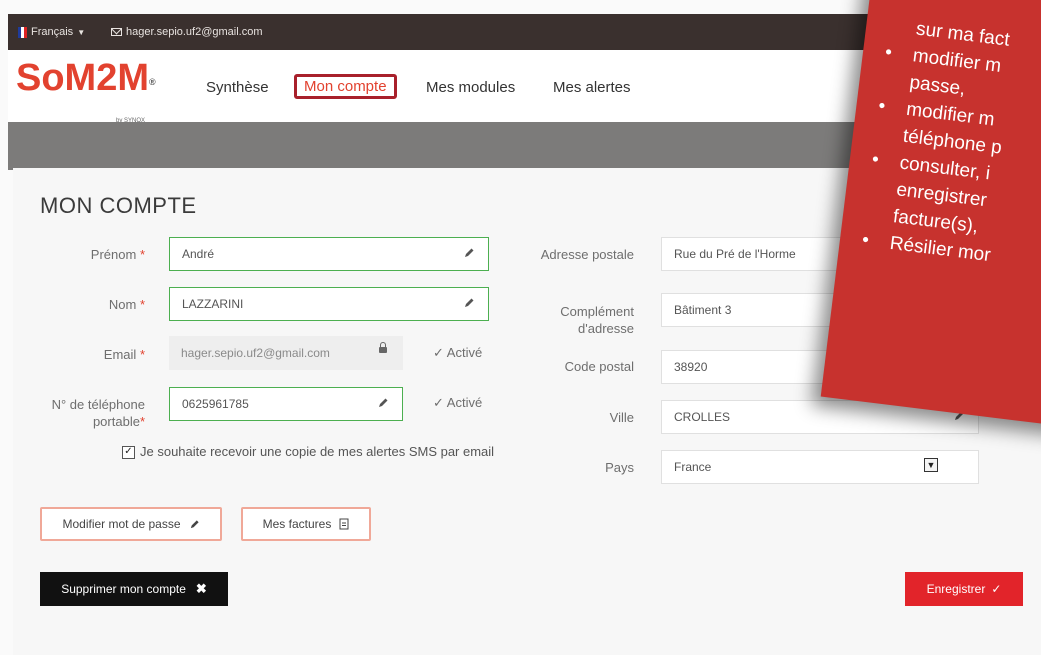 The image size is (1041, 655). I want to click on phone-status: ✓ Activé, so click(458, 402).